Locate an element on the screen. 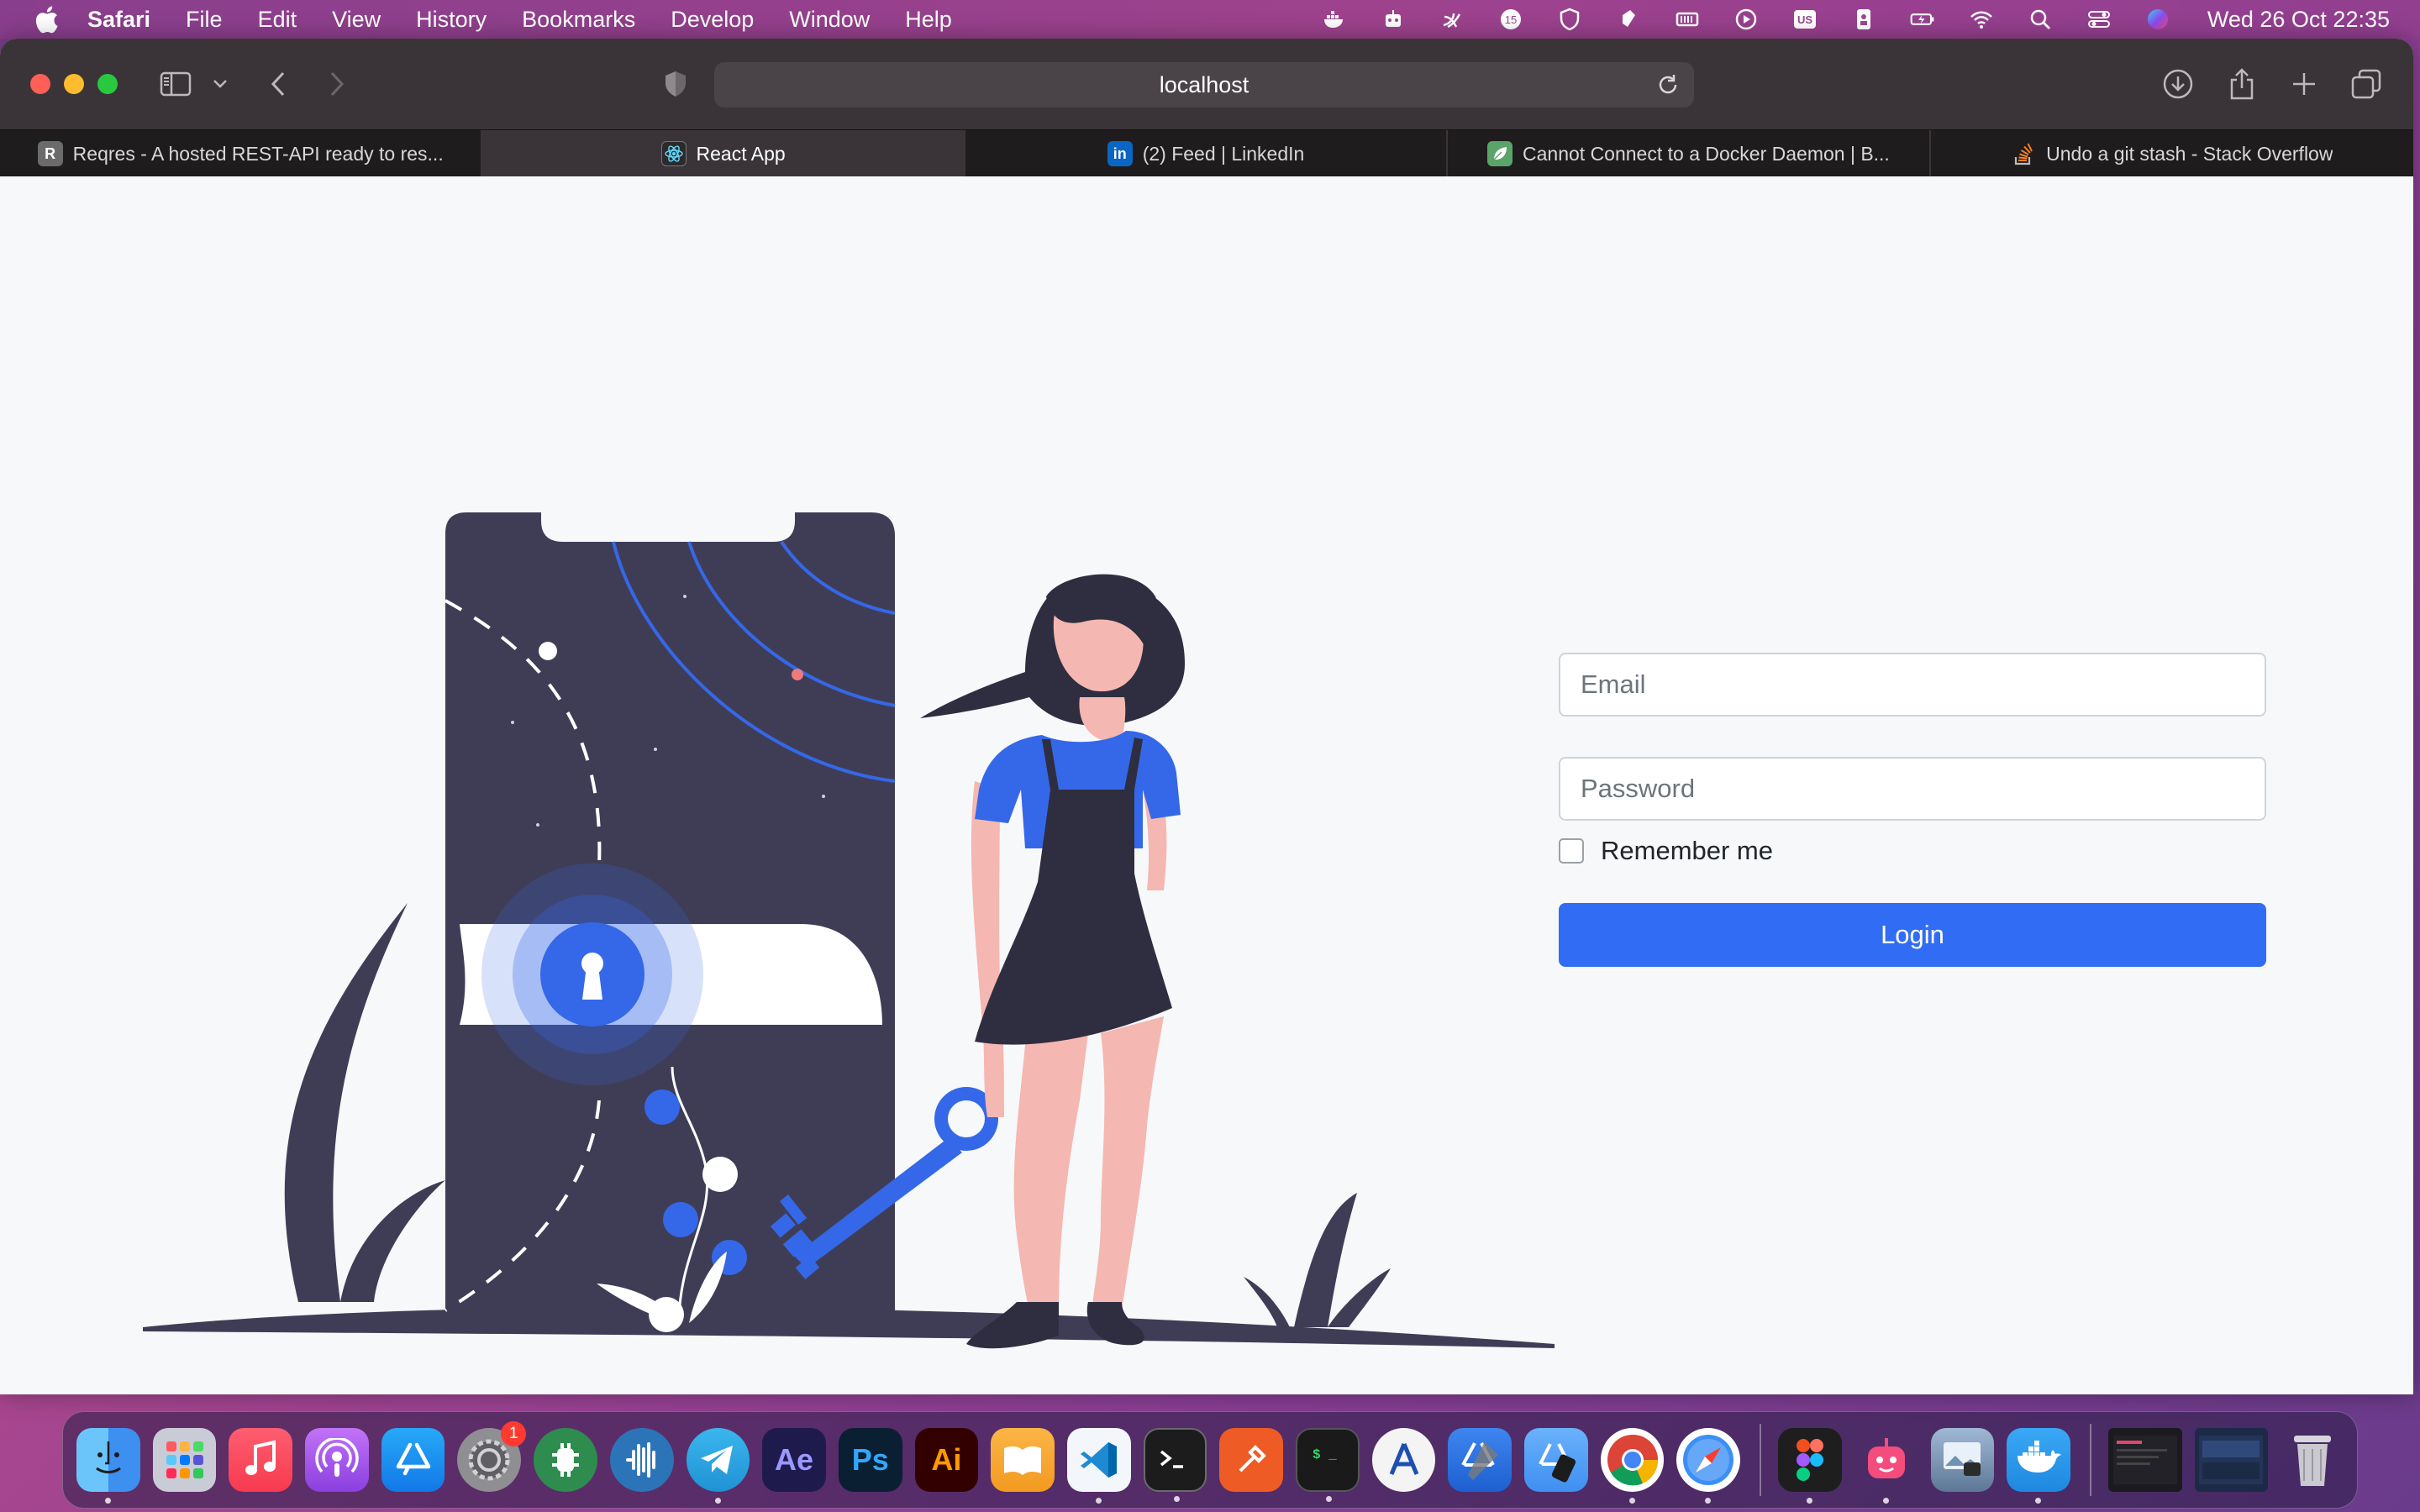  menubar-clock: Wed 26 Oct 22:35 is located at coordinates (2298, 20).